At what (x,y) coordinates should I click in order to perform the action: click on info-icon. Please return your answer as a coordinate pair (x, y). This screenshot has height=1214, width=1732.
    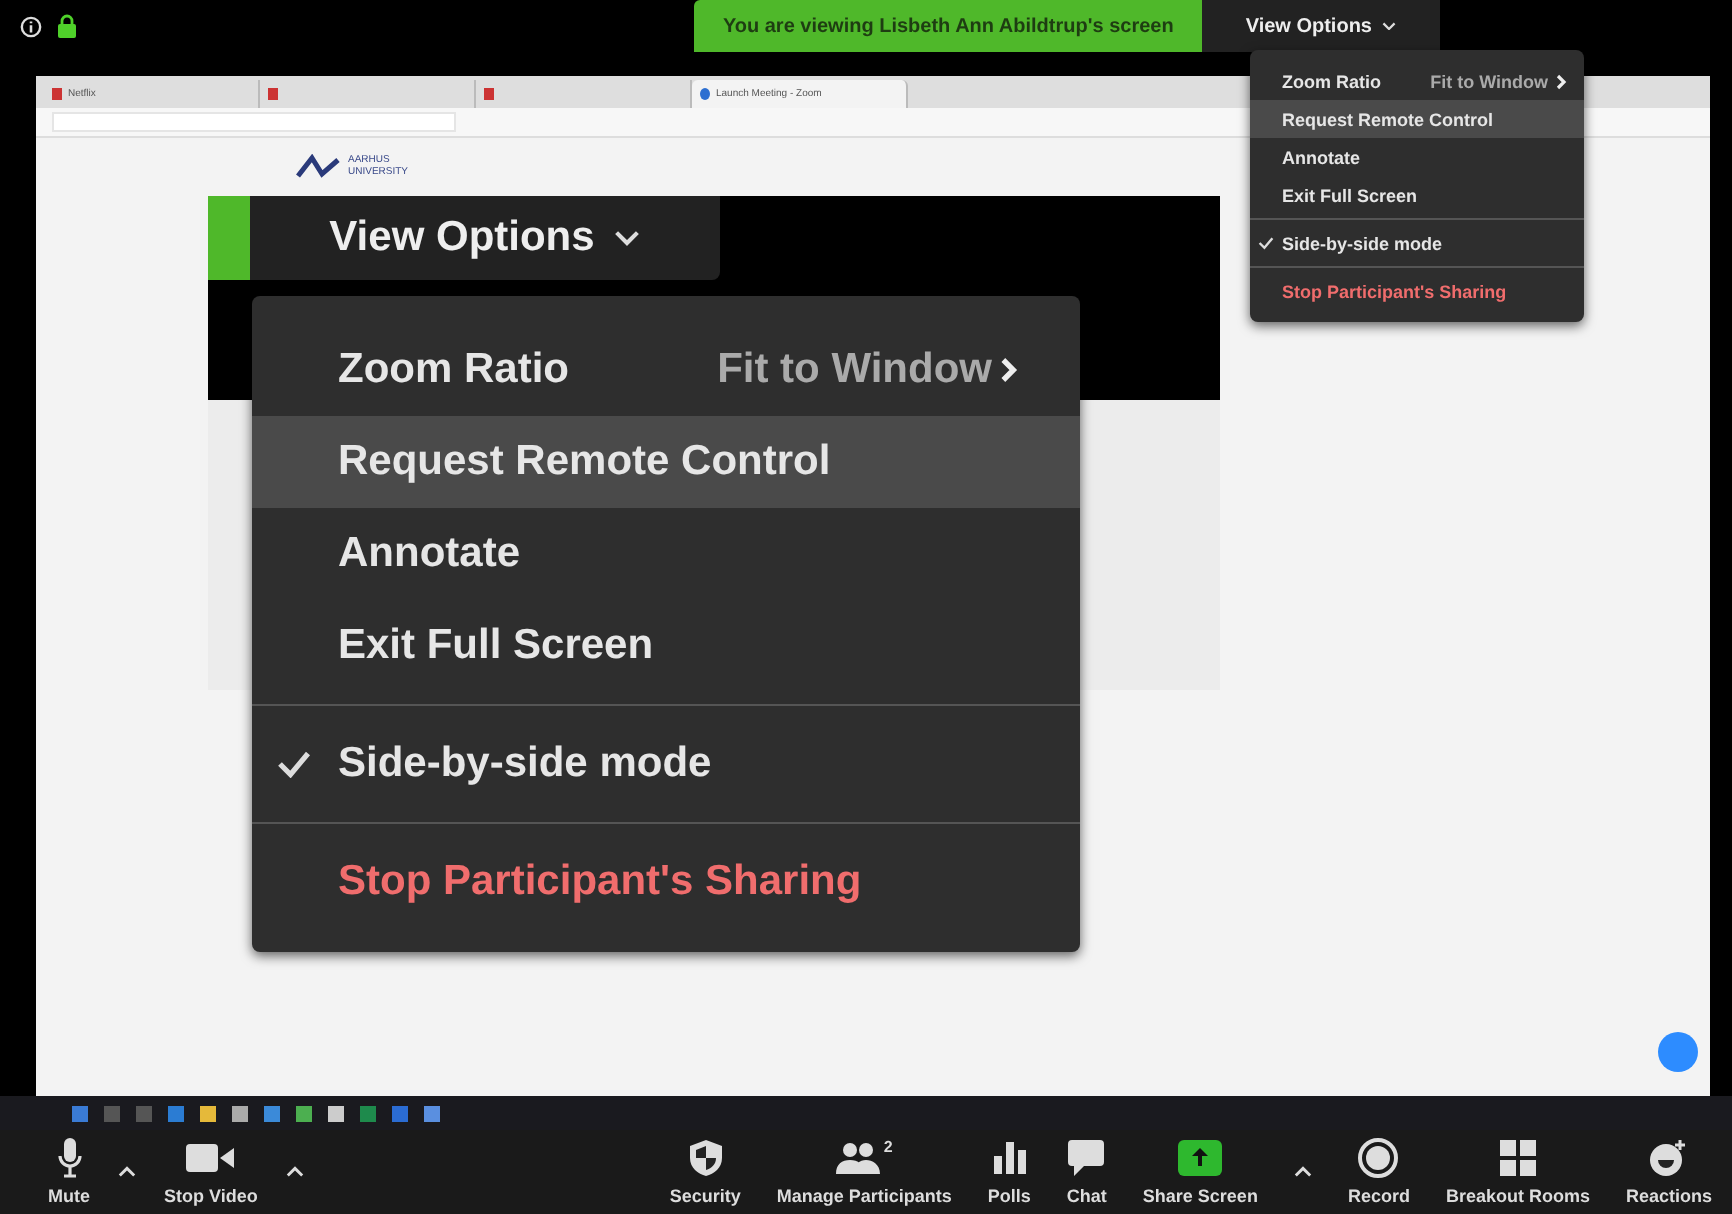
    Looking at the image, I should click on (31, 26).